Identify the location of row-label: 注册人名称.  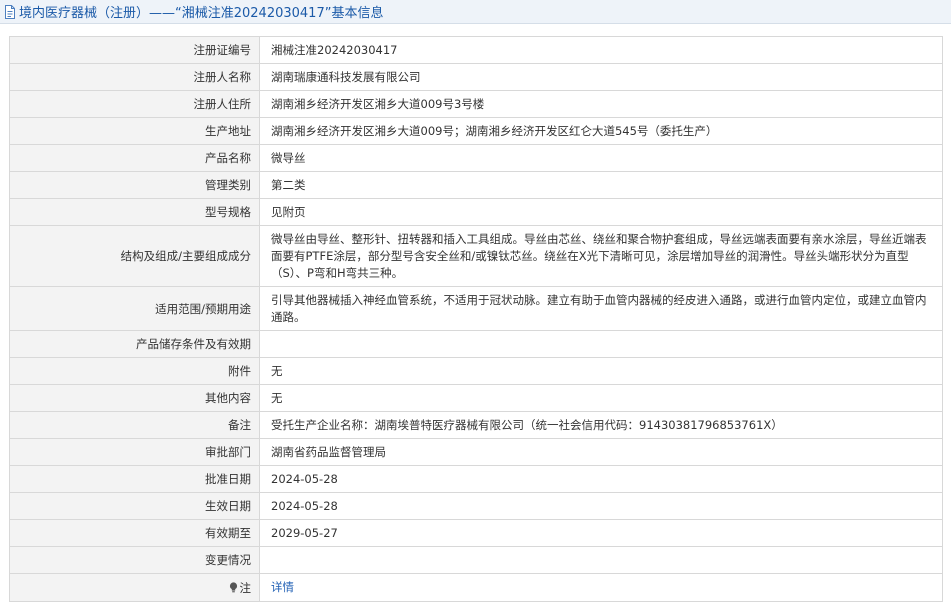
(134, 77).